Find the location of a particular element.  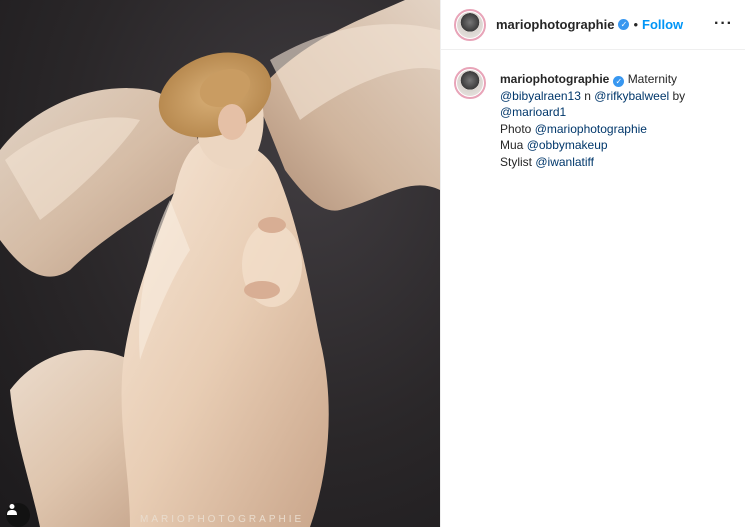

person-icon is located at coordinates (12, 509).